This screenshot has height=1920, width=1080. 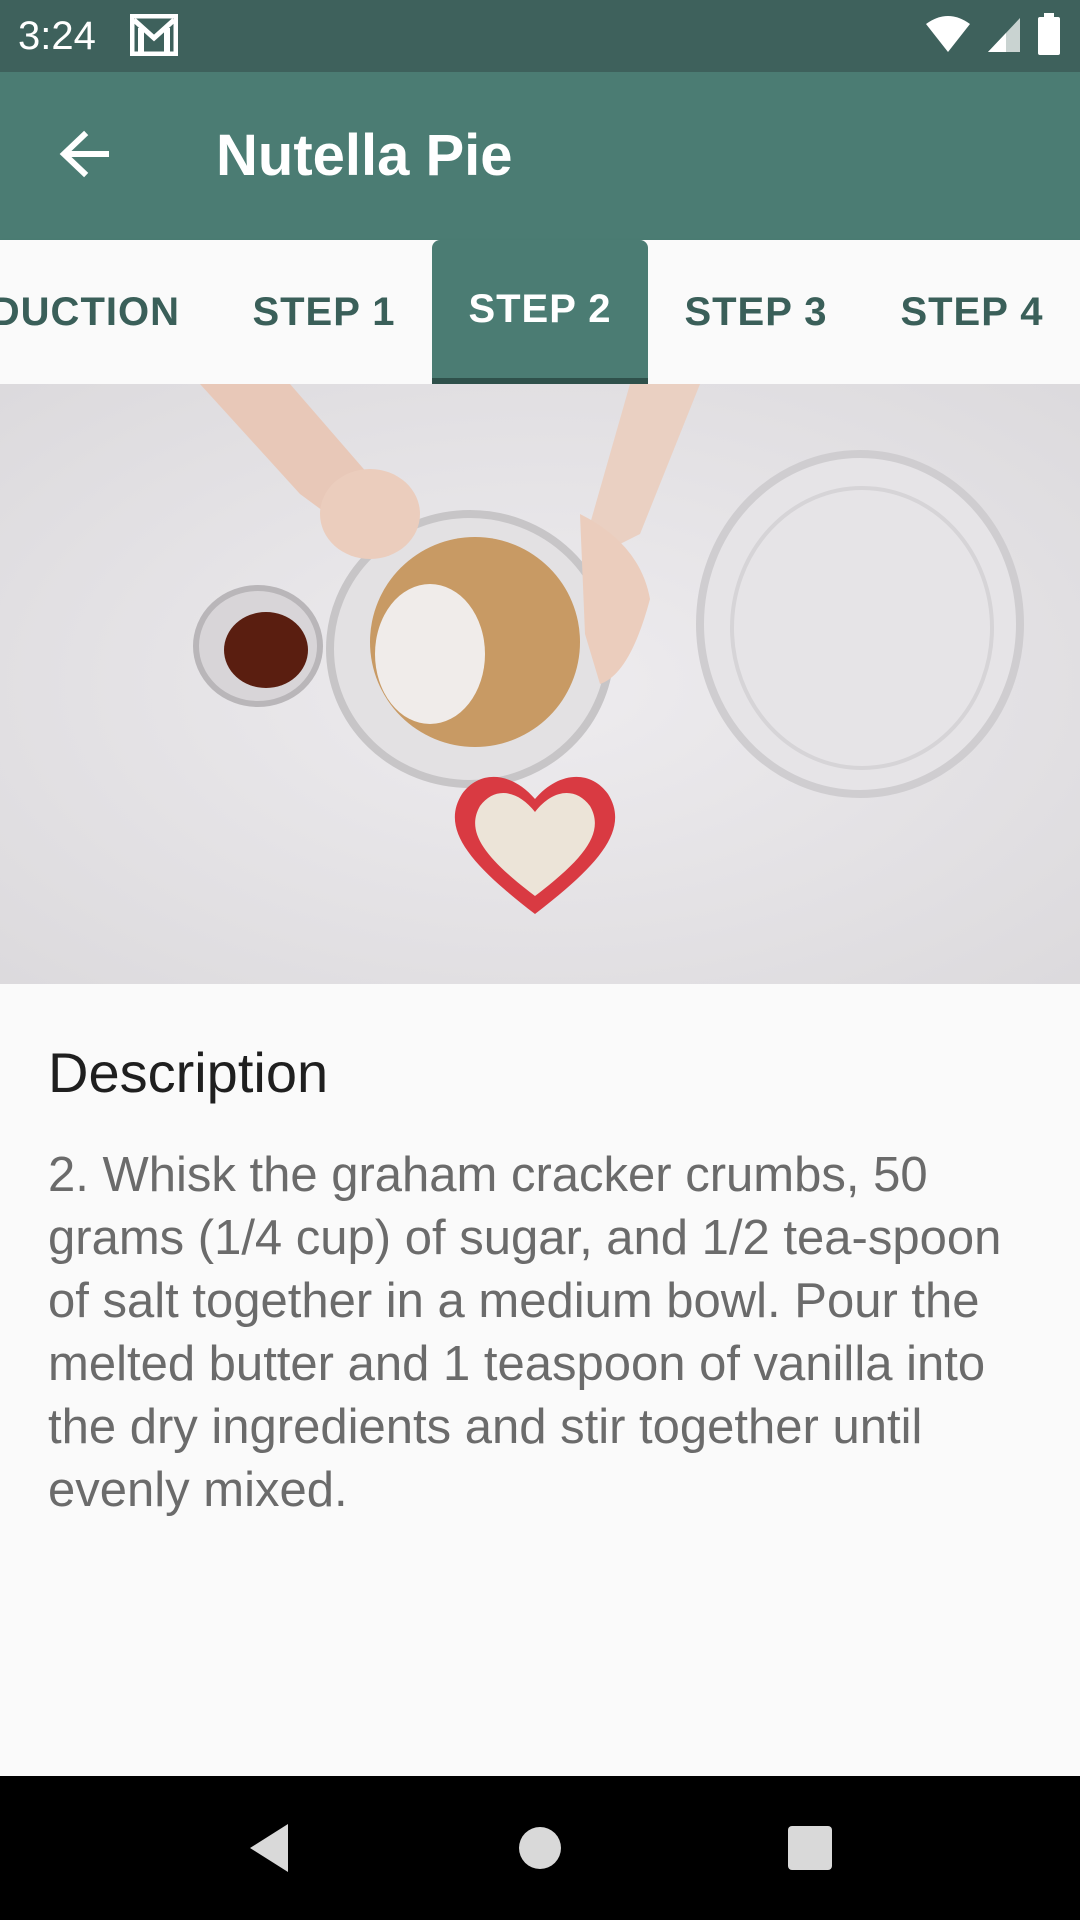 I want to click on back-button, so click(x=84, y=156).